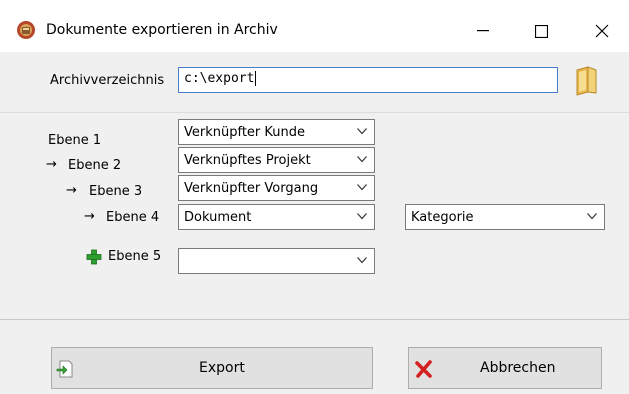 This screenshot has height=394, width=629. I want to click on category-combo-value: Kategorie, so click(442, 217).